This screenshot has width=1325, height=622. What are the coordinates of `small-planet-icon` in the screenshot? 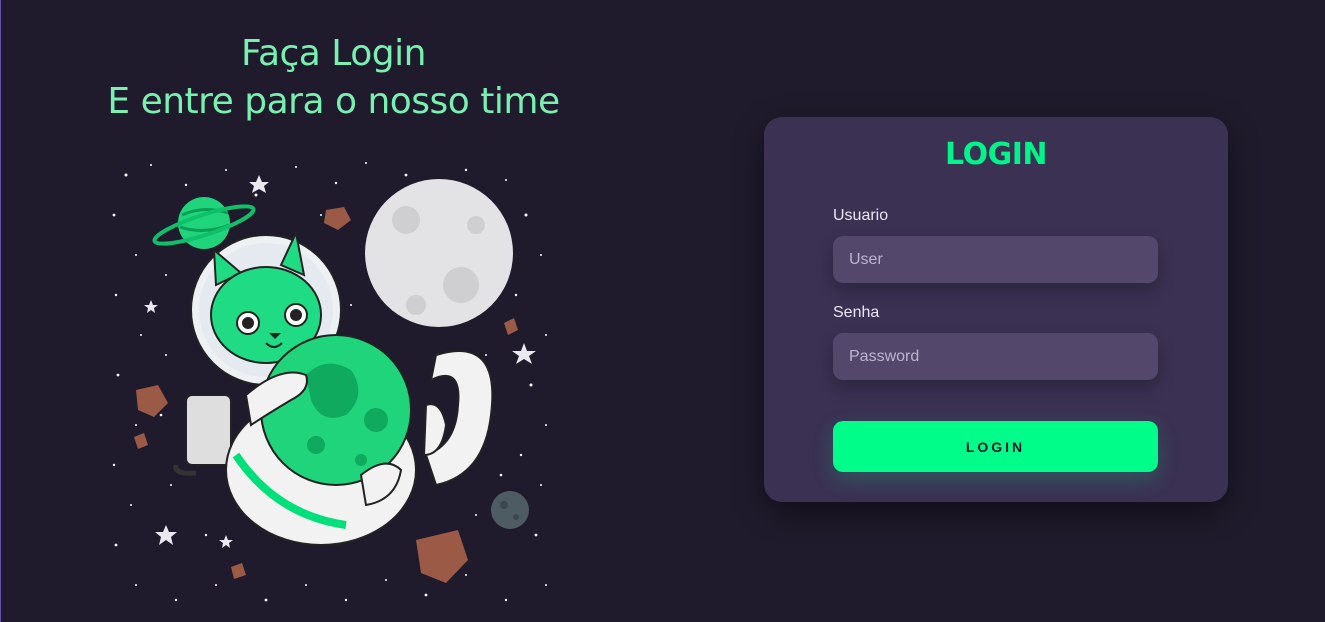 It's located at (510, 510).